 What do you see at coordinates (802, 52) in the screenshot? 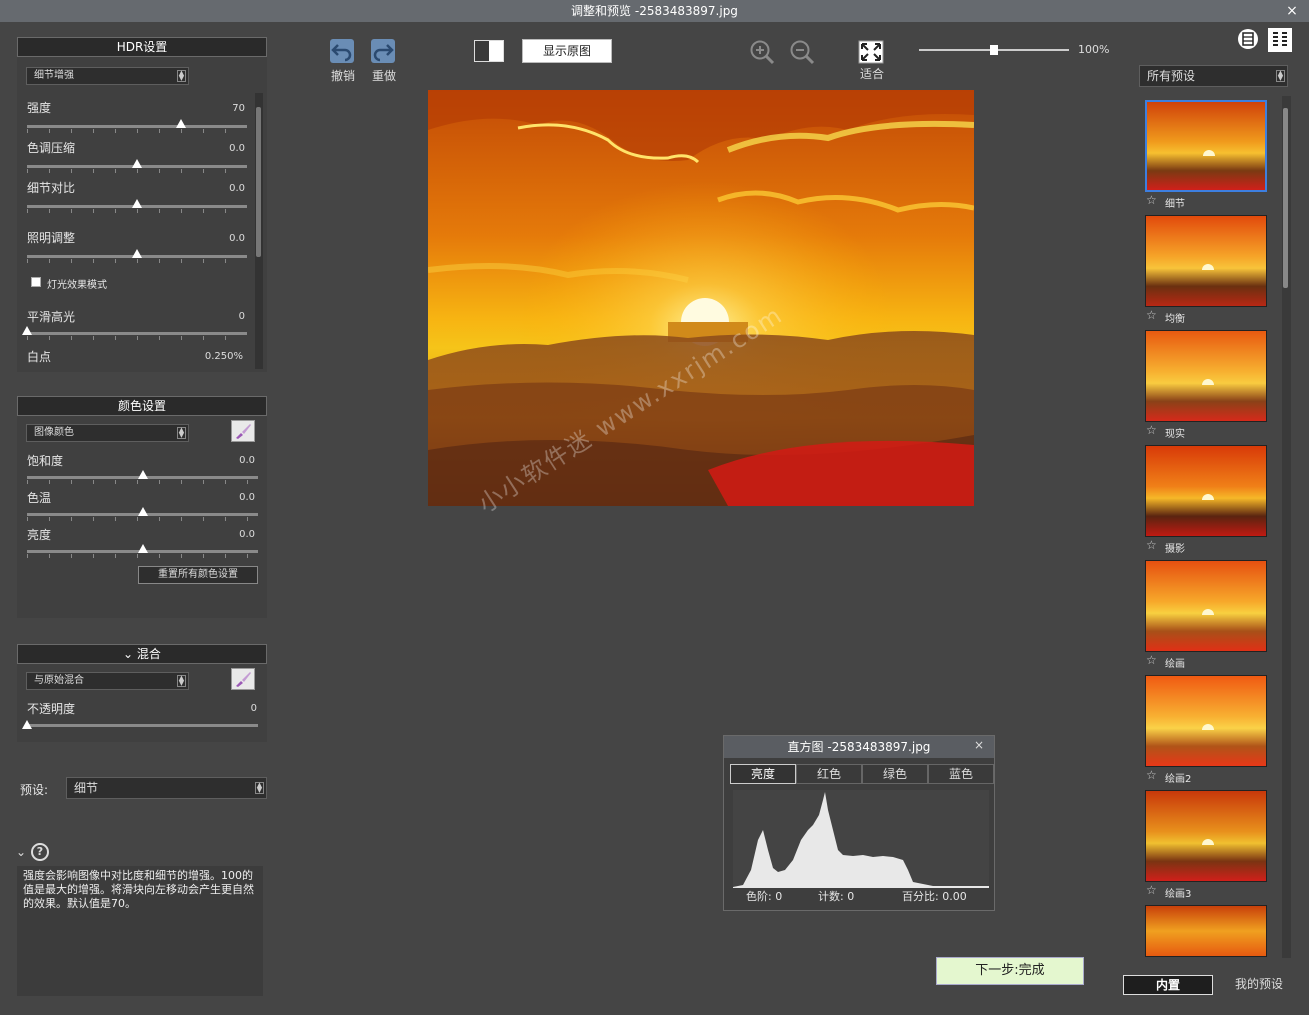
I see `zoom-out-icon` at bounding box center [802, 52].